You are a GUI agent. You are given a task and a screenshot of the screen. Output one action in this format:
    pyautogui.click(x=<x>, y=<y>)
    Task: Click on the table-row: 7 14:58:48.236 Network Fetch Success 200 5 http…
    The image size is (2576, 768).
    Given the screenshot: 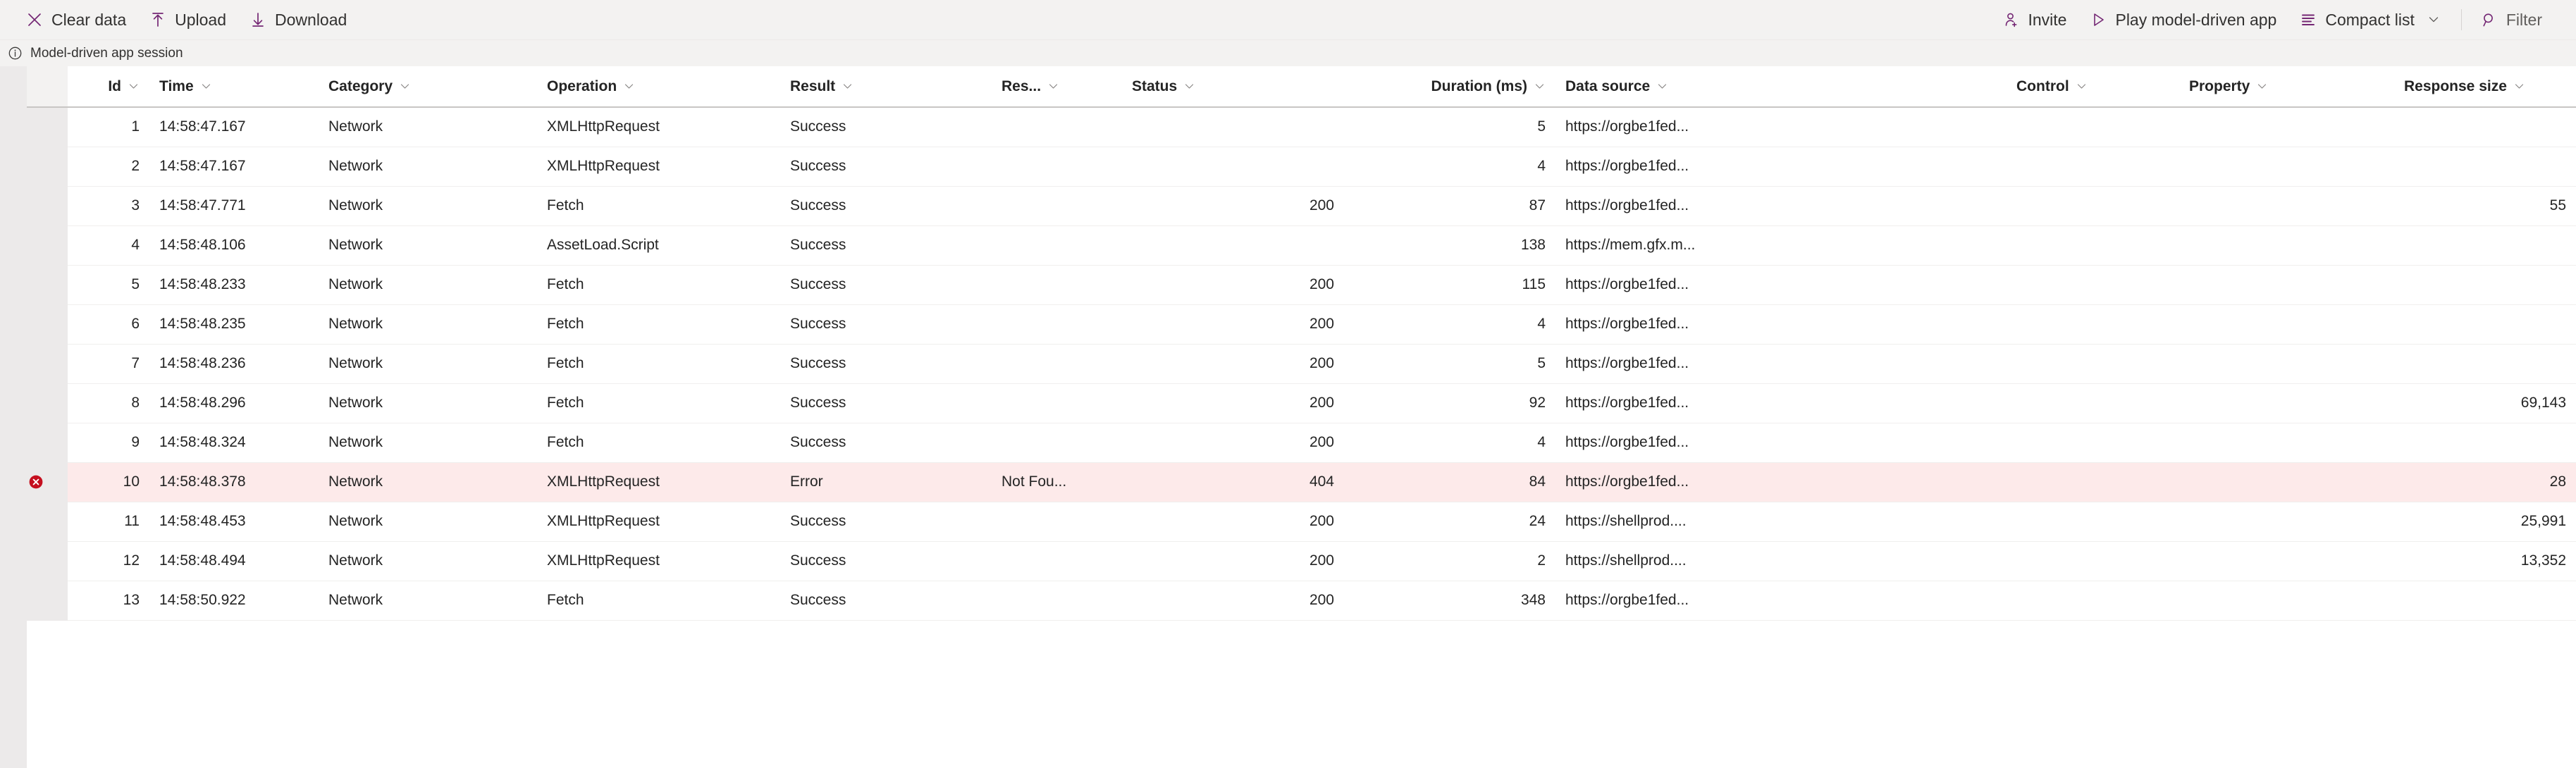 What is the action you would take?
    pyautogui.click(x=1288, y=364)
    